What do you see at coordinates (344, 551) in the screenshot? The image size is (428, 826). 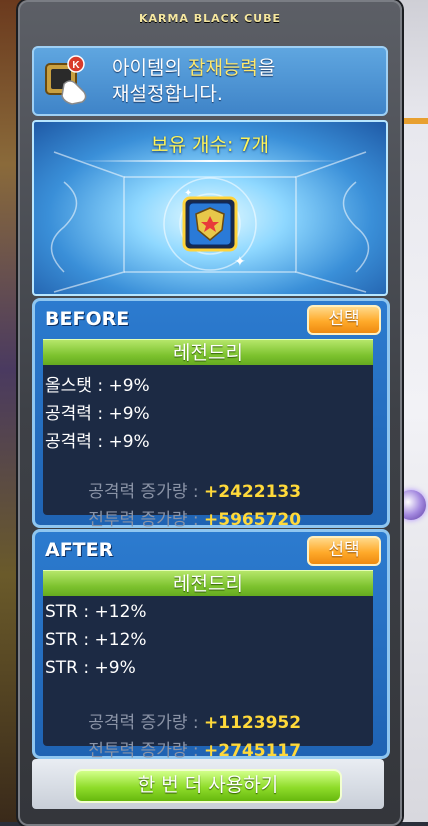 I see `after-select-button: 선택` at bounding box center [344, 551].